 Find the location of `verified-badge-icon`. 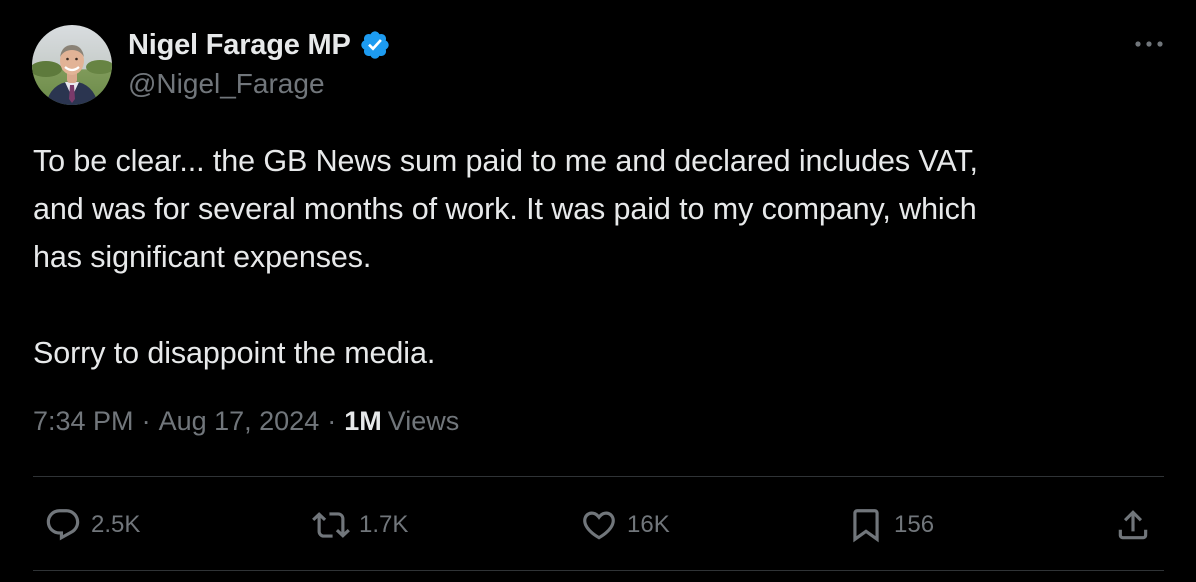

verified-badge-icon is located at coordinates (375, 45).